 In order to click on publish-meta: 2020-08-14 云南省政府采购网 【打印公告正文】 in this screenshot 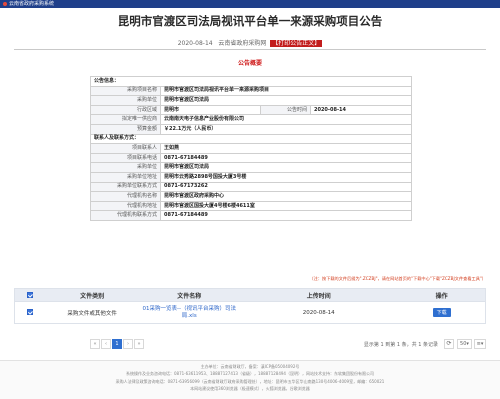, I will do `click(250, 42)`.